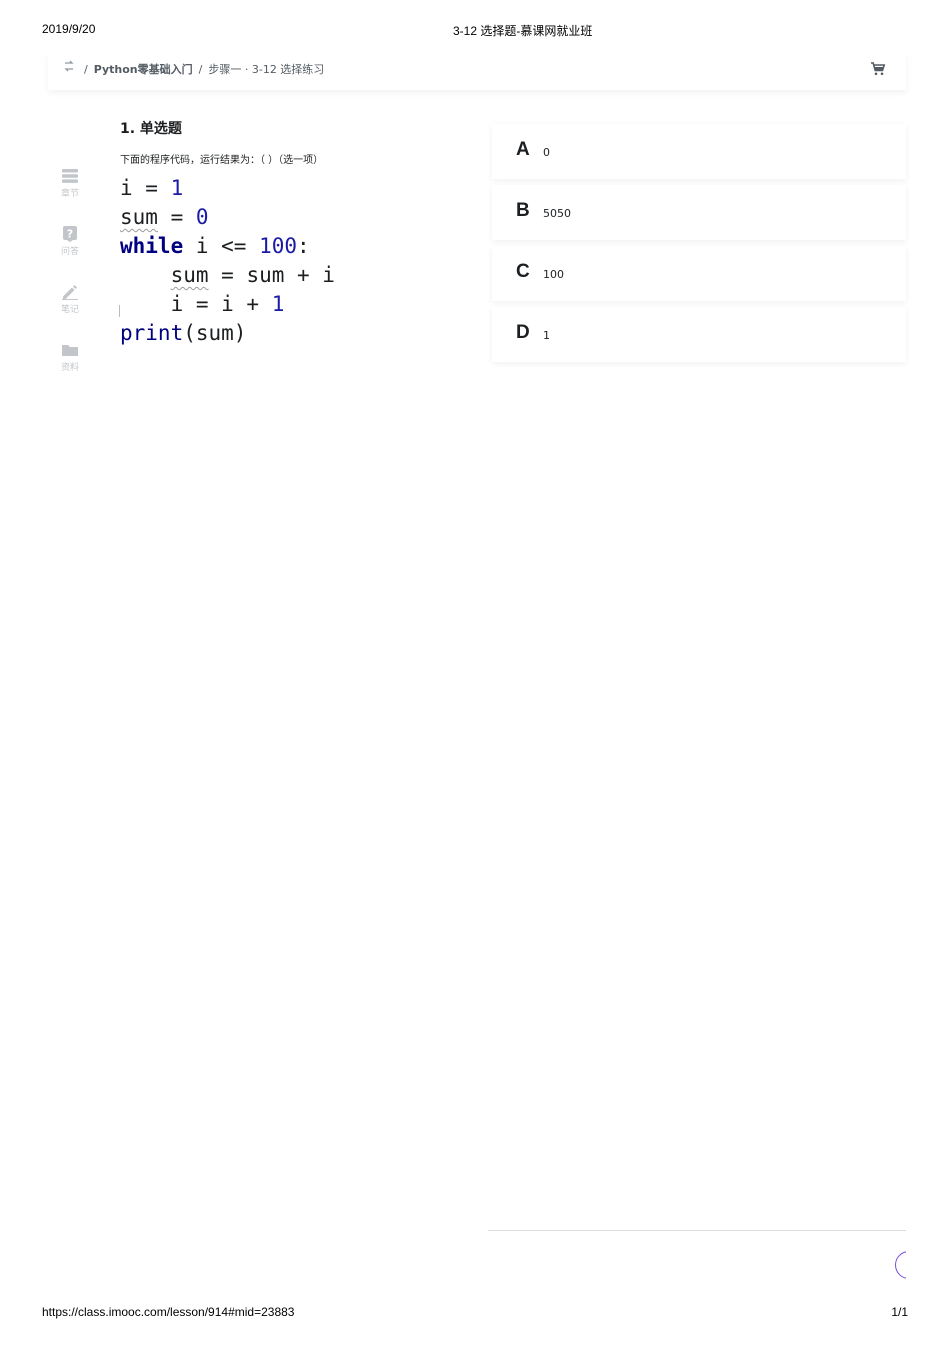 The height and width of the screenshot is (1345, 950). I want to click on sidebar-item-notes: 笔记, so click(70, 306).